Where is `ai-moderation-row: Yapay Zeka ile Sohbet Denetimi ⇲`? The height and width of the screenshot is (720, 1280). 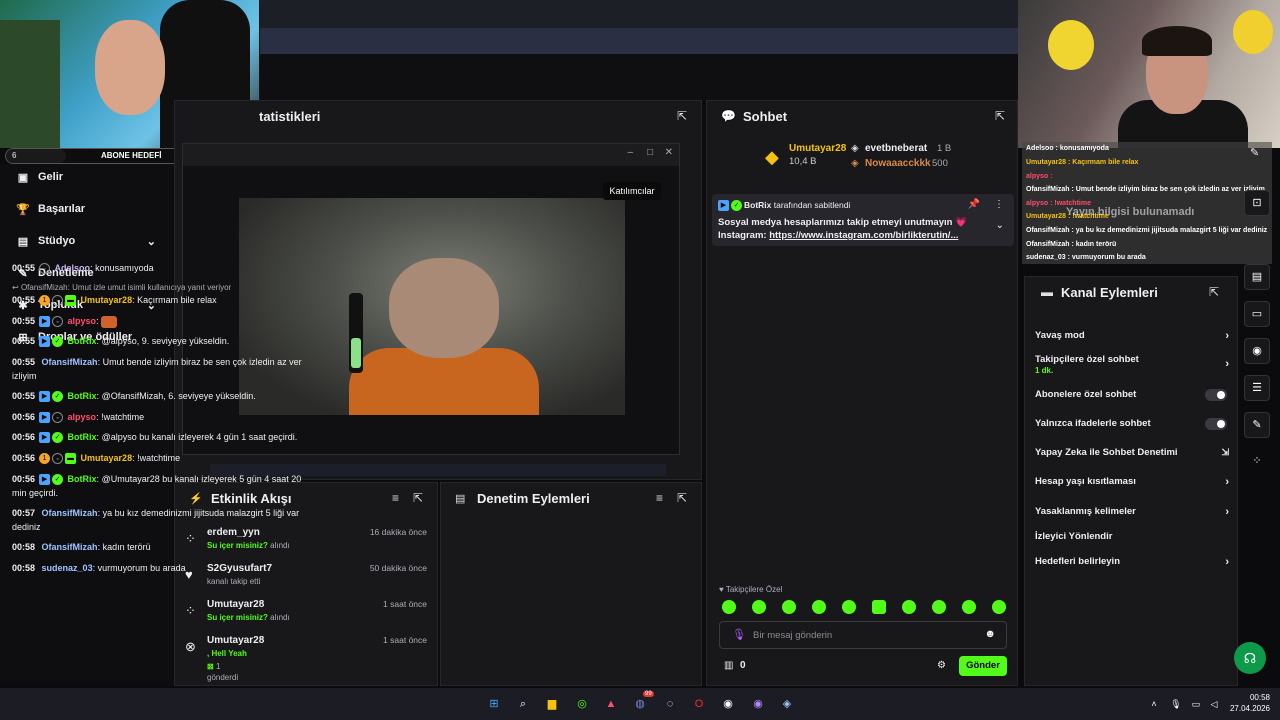
ai-moderation-row: Yapay Zeka ile Sohbet Denetimi ⇲ is located at coordinates (1133, 452).